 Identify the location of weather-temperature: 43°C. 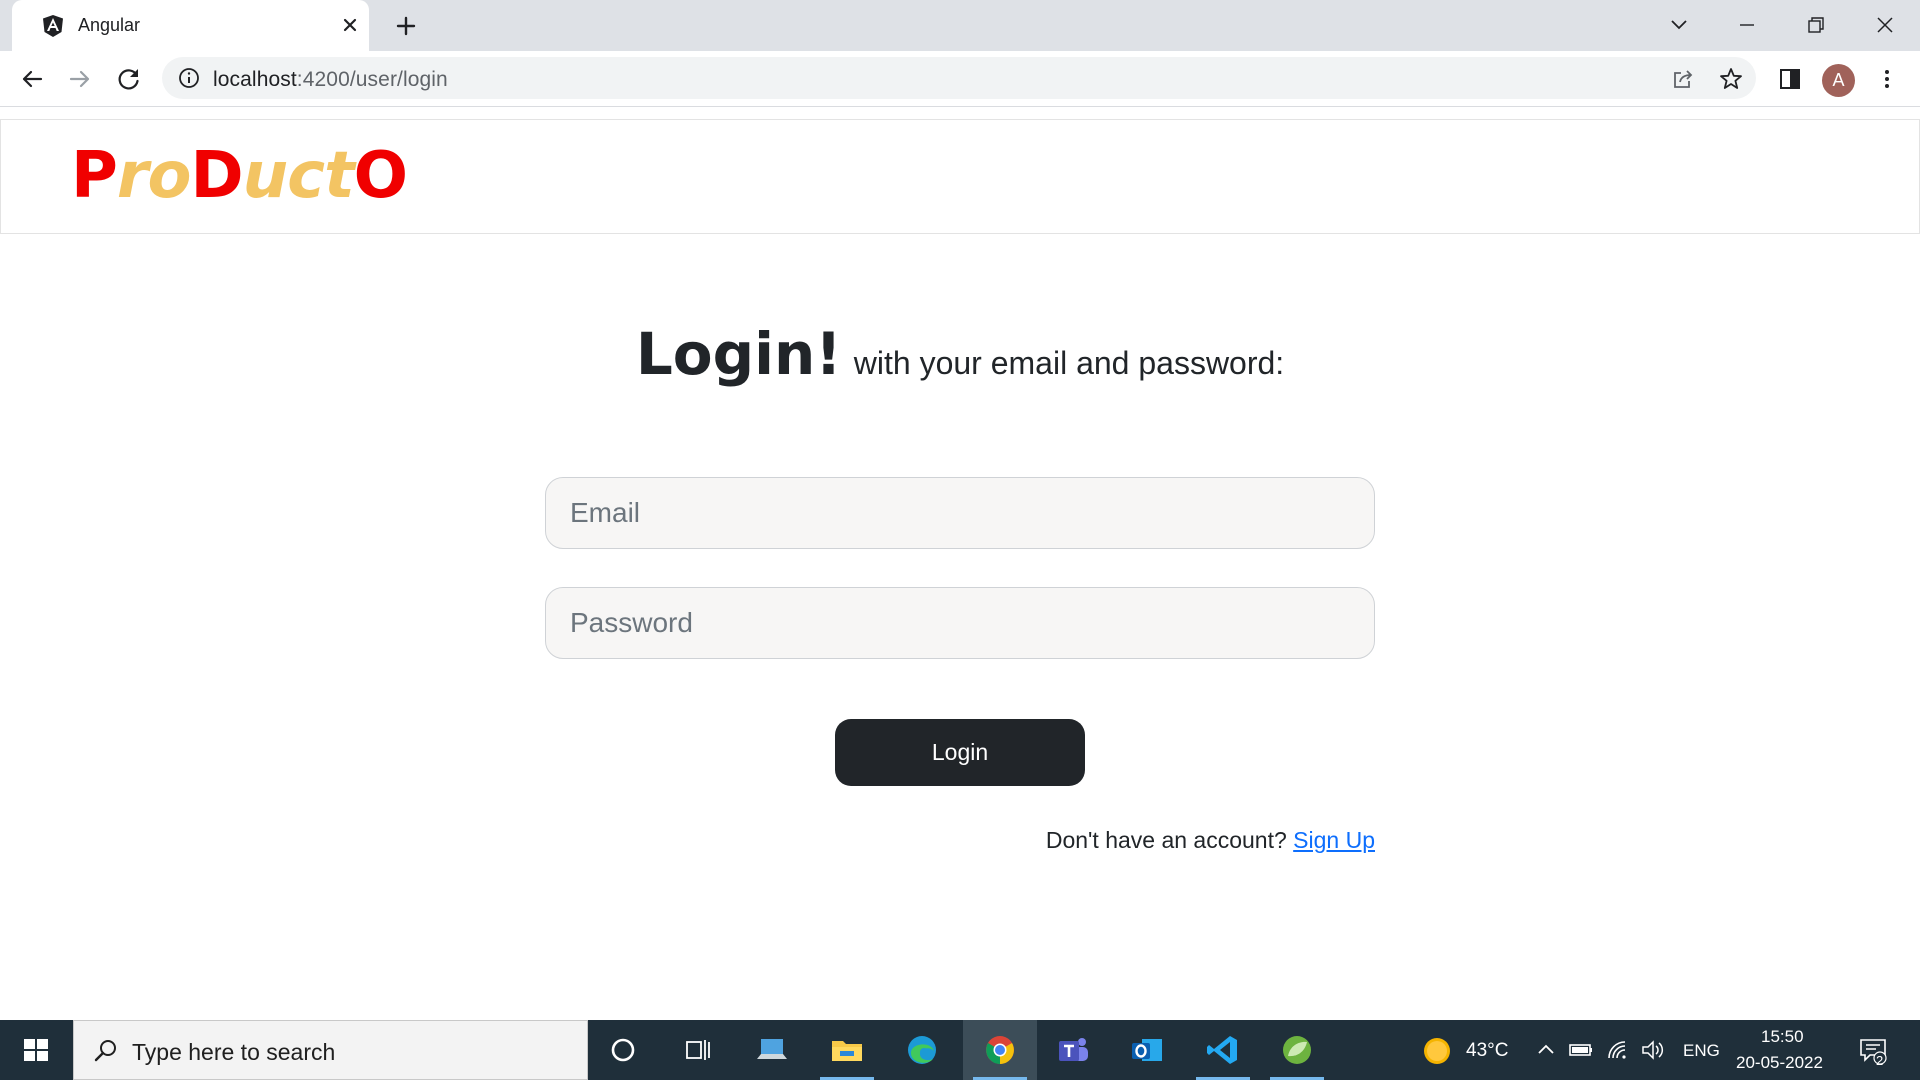
(1487, 1051).